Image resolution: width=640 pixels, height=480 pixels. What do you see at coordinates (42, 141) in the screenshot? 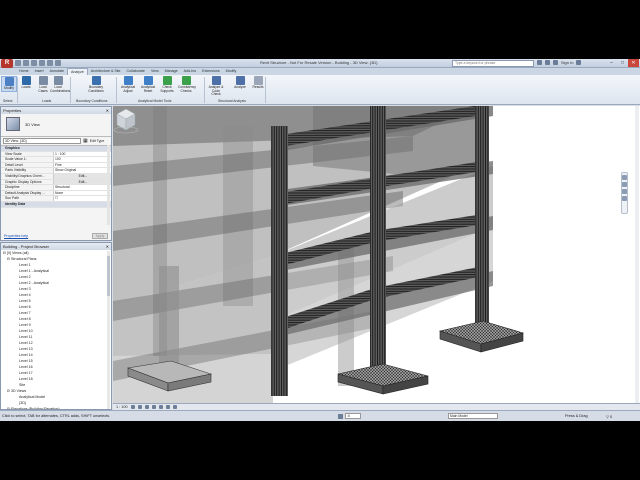
I see `view-selector-dropdown: 3D View: {3D}` at bounding box center [42, 141].